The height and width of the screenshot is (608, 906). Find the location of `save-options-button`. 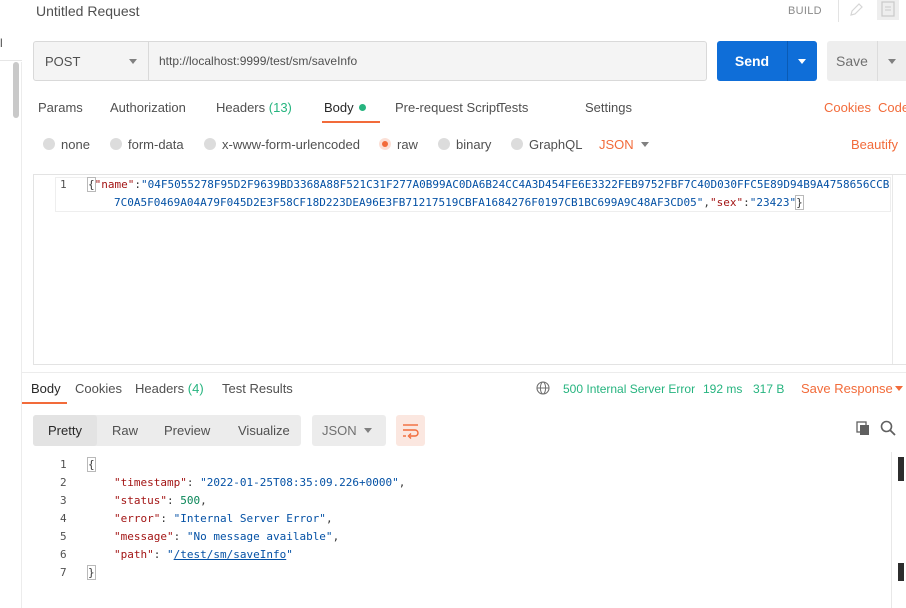

save-options-button is located at coordinates (891, 61).